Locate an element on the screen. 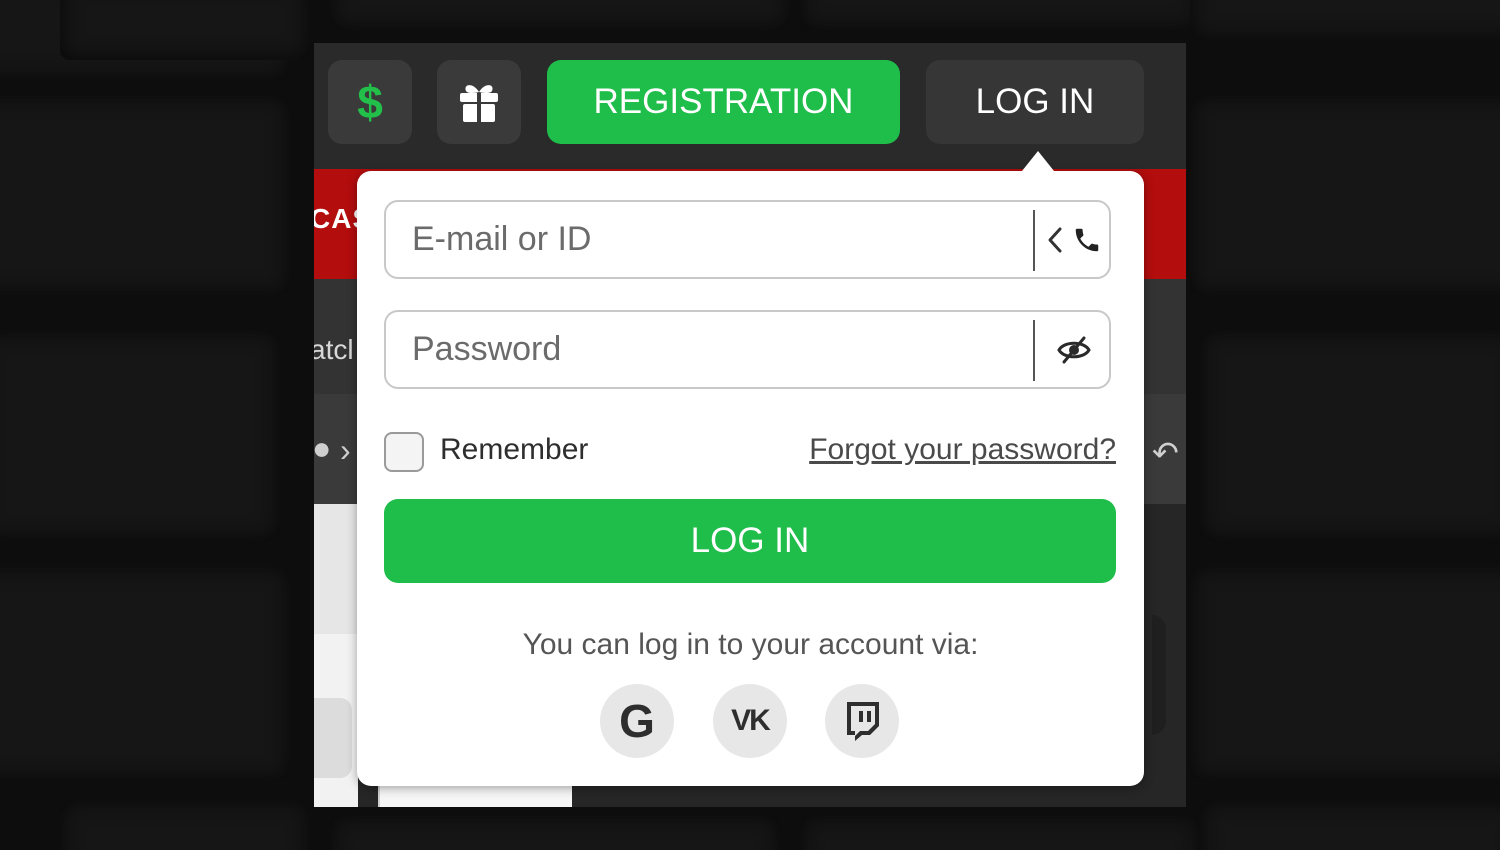  bonus-button is located at coordinates (479, 102).